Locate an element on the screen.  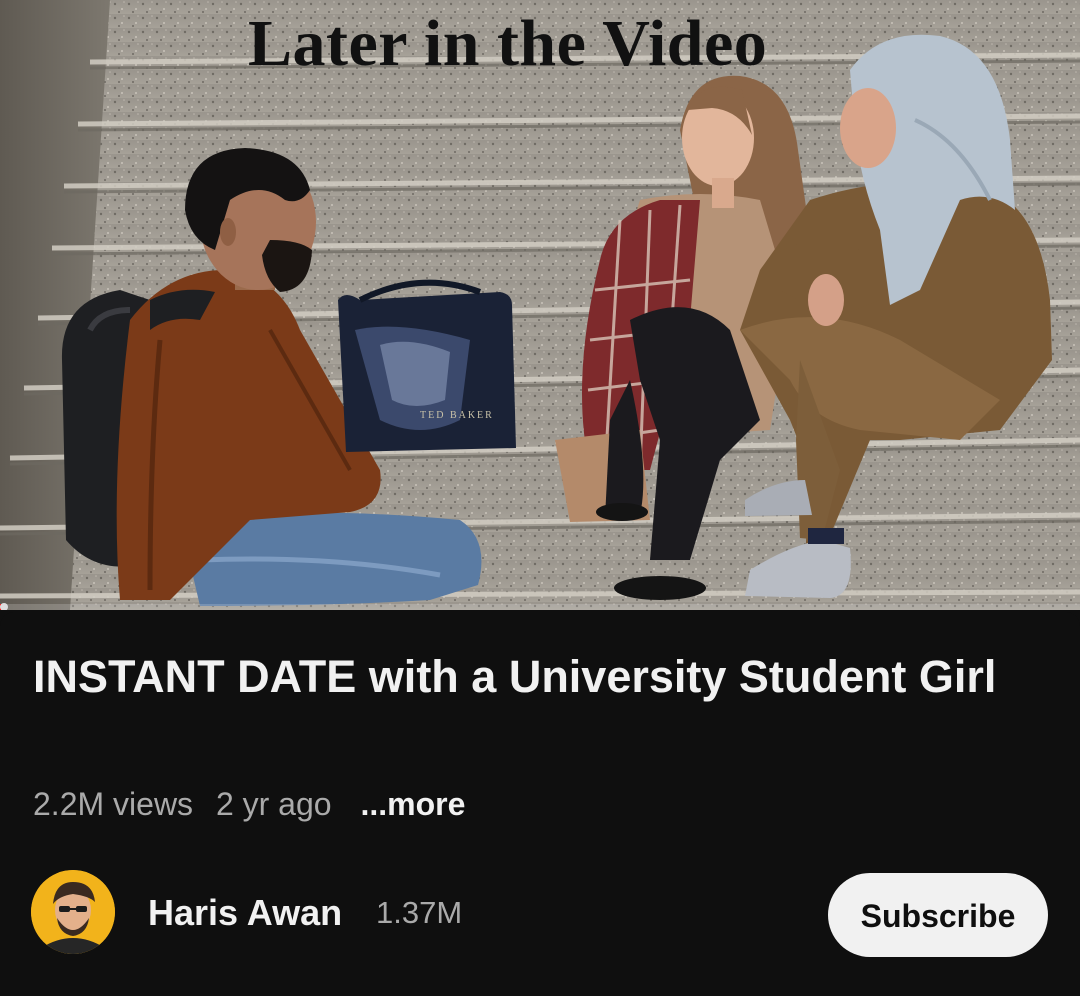
shopping-bag: TED BAKER is located at coordinates (427, 365).